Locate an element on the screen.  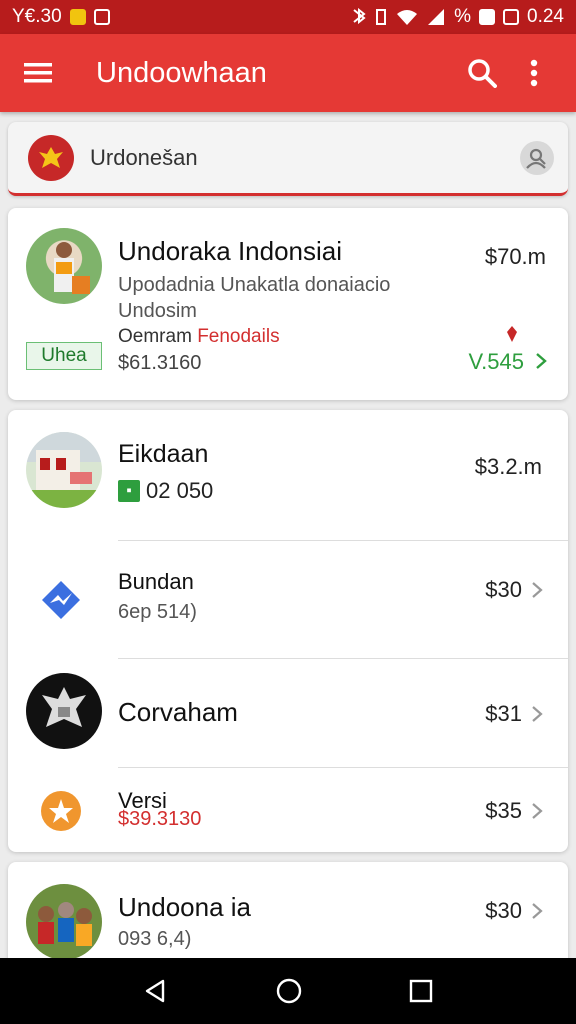
vibrate-icon is located at coordinates (381, 17).